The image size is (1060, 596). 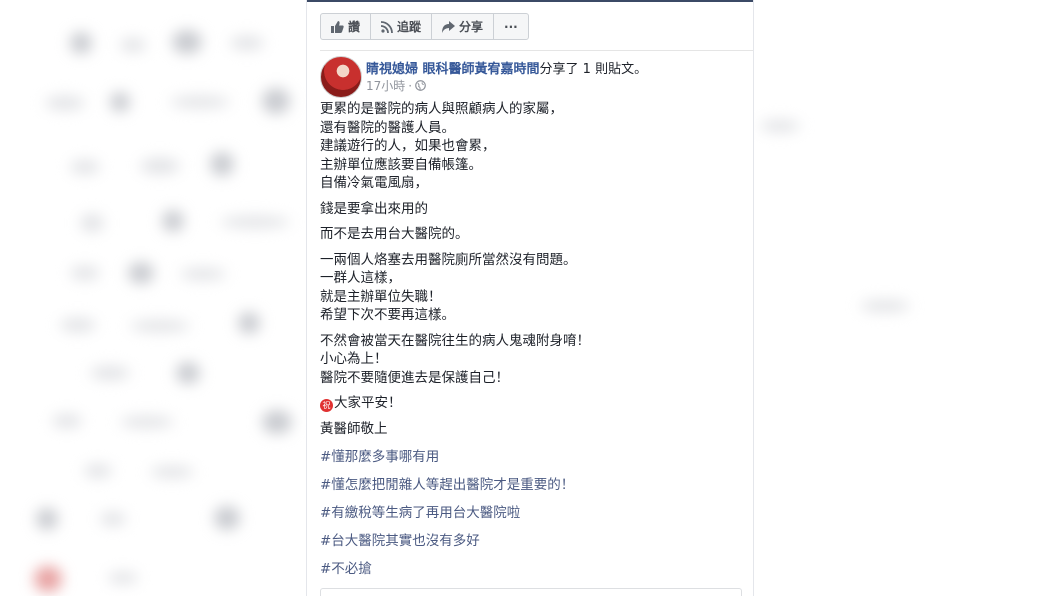 I want to click on hashtag-link: #有繳稅等生病了再用台大醫院啦, so click(x=530, y=511).